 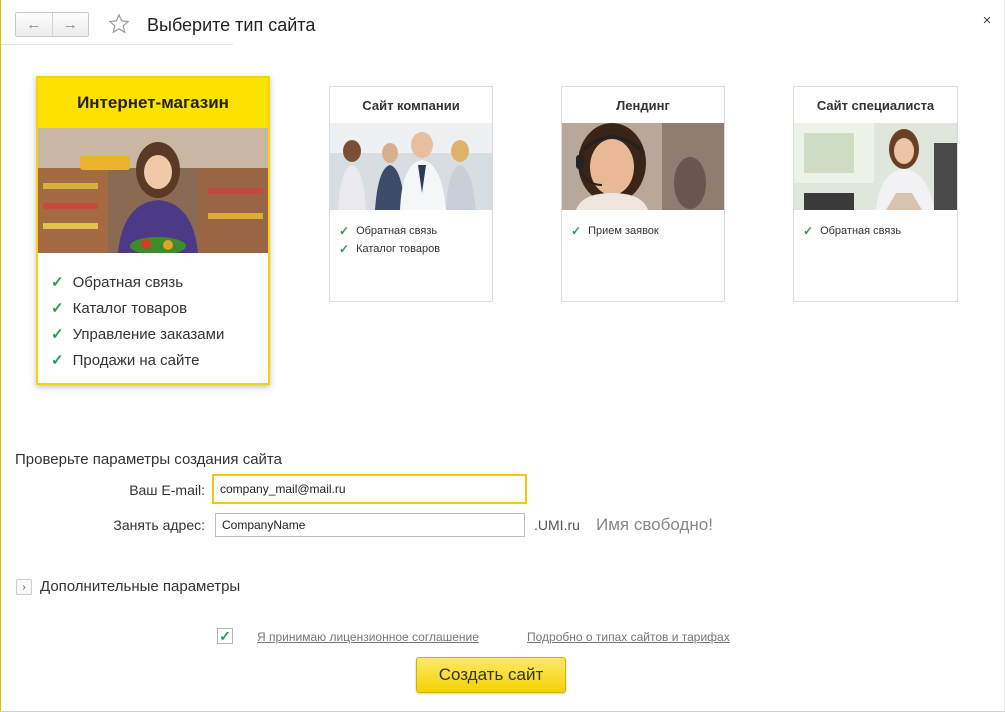 I want to click on feature-list: ✓ Прием заявок, so click(x=643, y=225).